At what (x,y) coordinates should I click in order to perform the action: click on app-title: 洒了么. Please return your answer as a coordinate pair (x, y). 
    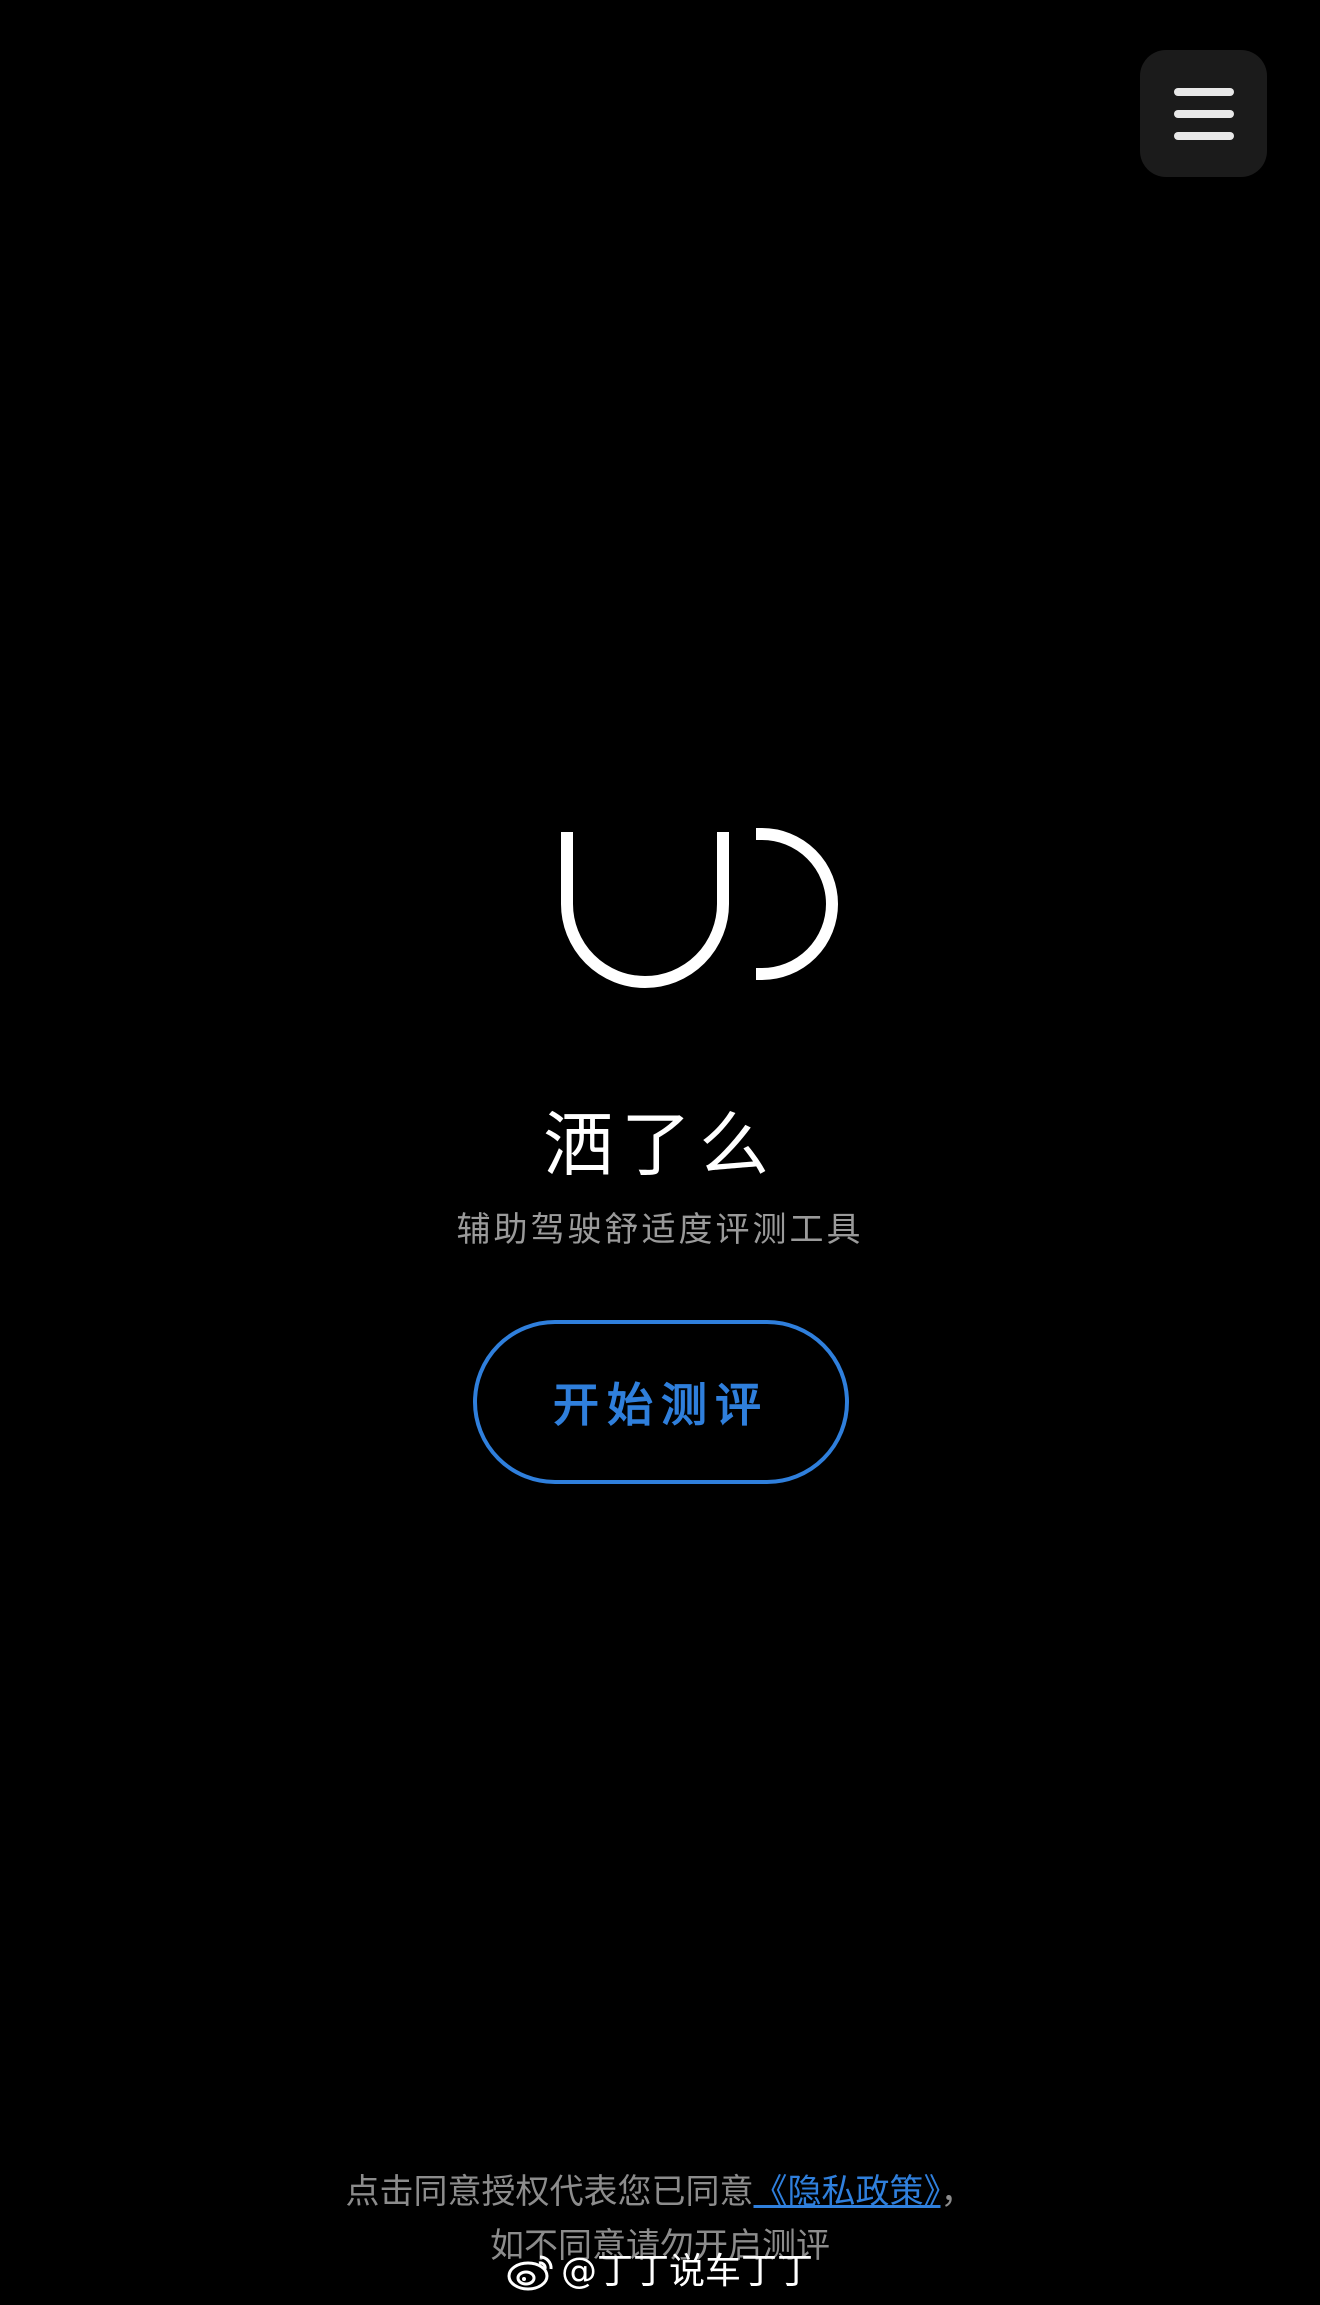
    Looking at the image, I should click on (660, 1145).